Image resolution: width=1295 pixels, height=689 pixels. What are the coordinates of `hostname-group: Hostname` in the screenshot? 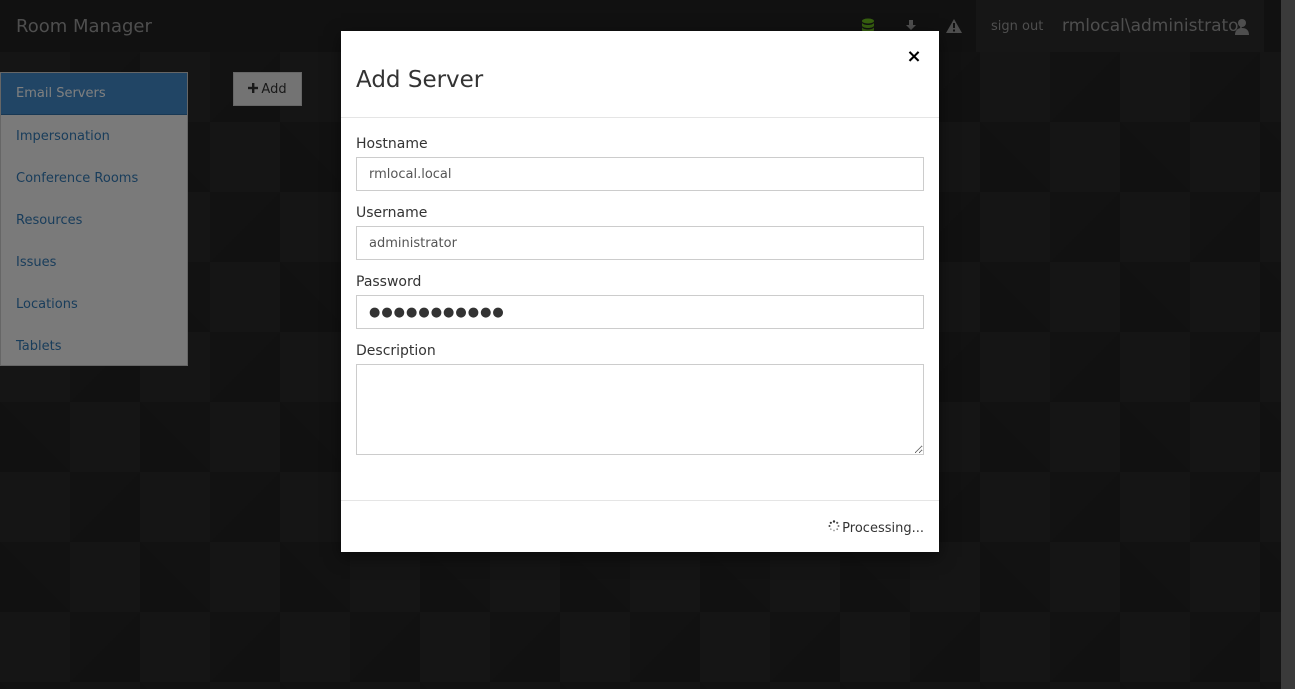 It's located at (640, 163).